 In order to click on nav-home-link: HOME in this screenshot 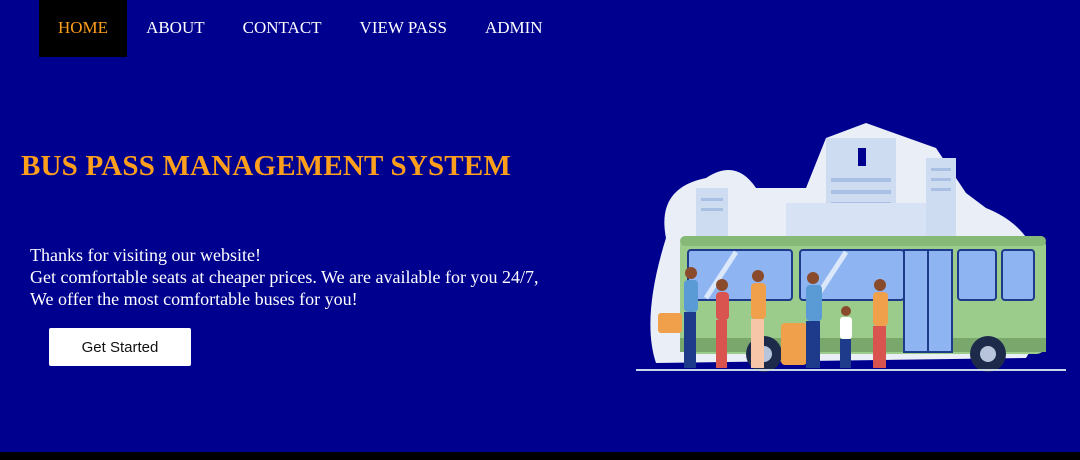, I will do `click(83, 28)`.